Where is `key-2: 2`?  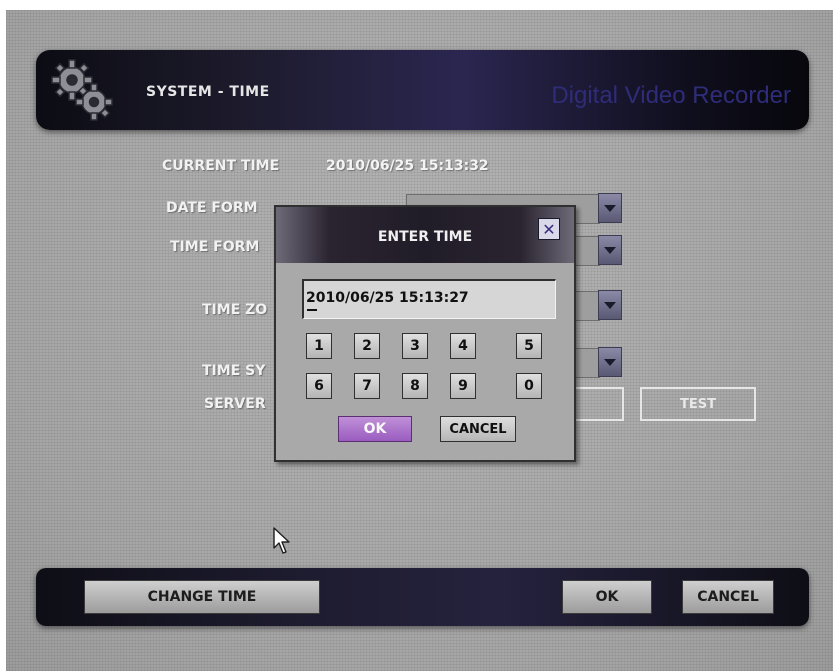 key-2: 2 is located at coordinates (367, 346).